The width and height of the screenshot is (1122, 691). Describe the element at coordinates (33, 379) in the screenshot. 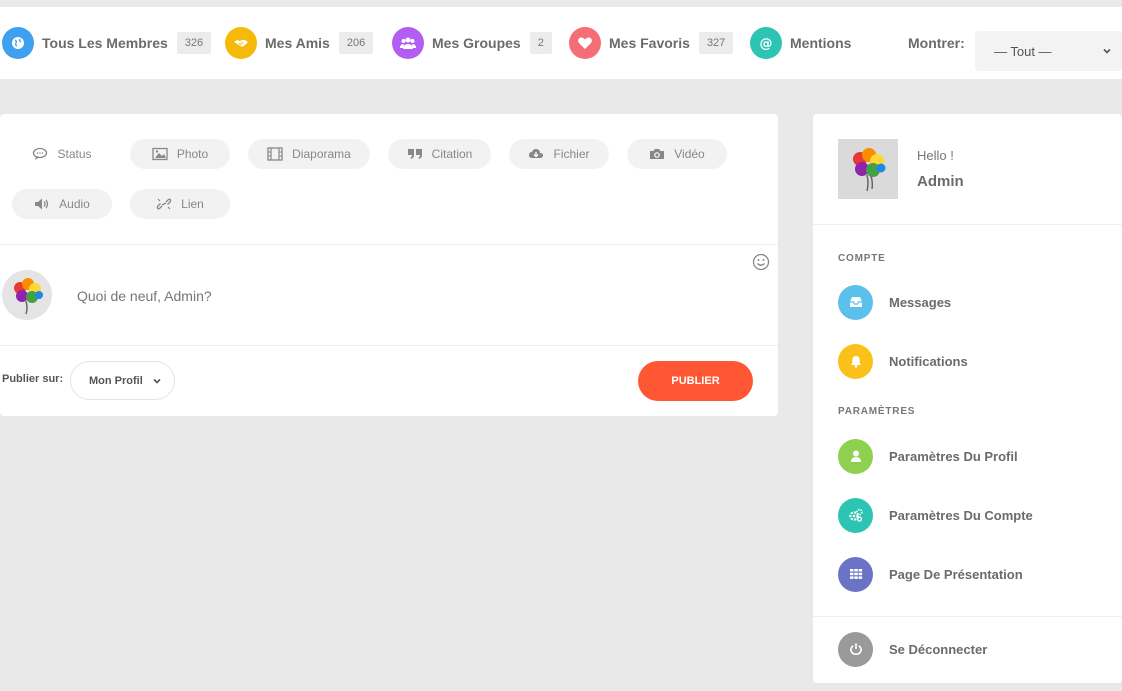

I see `publish-on-label: Publier sur:` at that location.